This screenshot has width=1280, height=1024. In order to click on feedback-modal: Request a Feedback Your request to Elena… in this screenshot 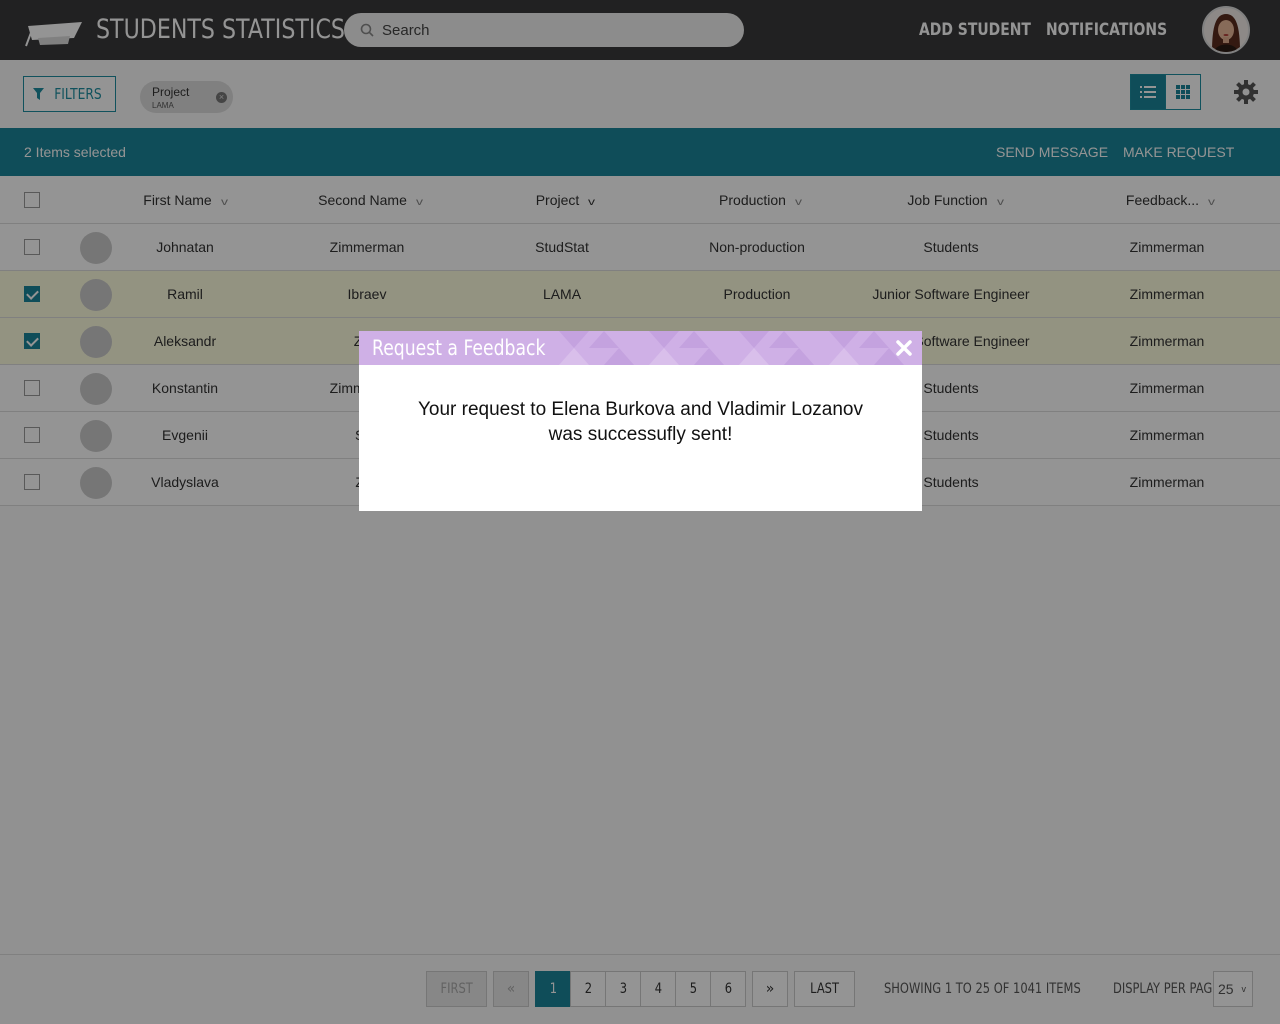, I will do `click(640, 421)`.